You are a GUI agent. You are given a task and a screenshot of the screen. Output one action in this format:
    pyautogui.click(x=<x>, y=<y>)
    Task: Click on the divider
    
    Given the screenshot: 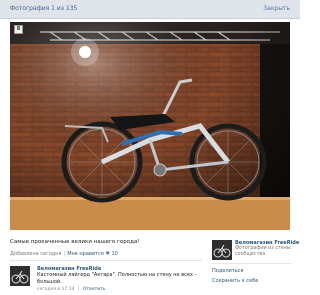 What is the action you would take?
    pyautogui.click(x=106, y=260)
    